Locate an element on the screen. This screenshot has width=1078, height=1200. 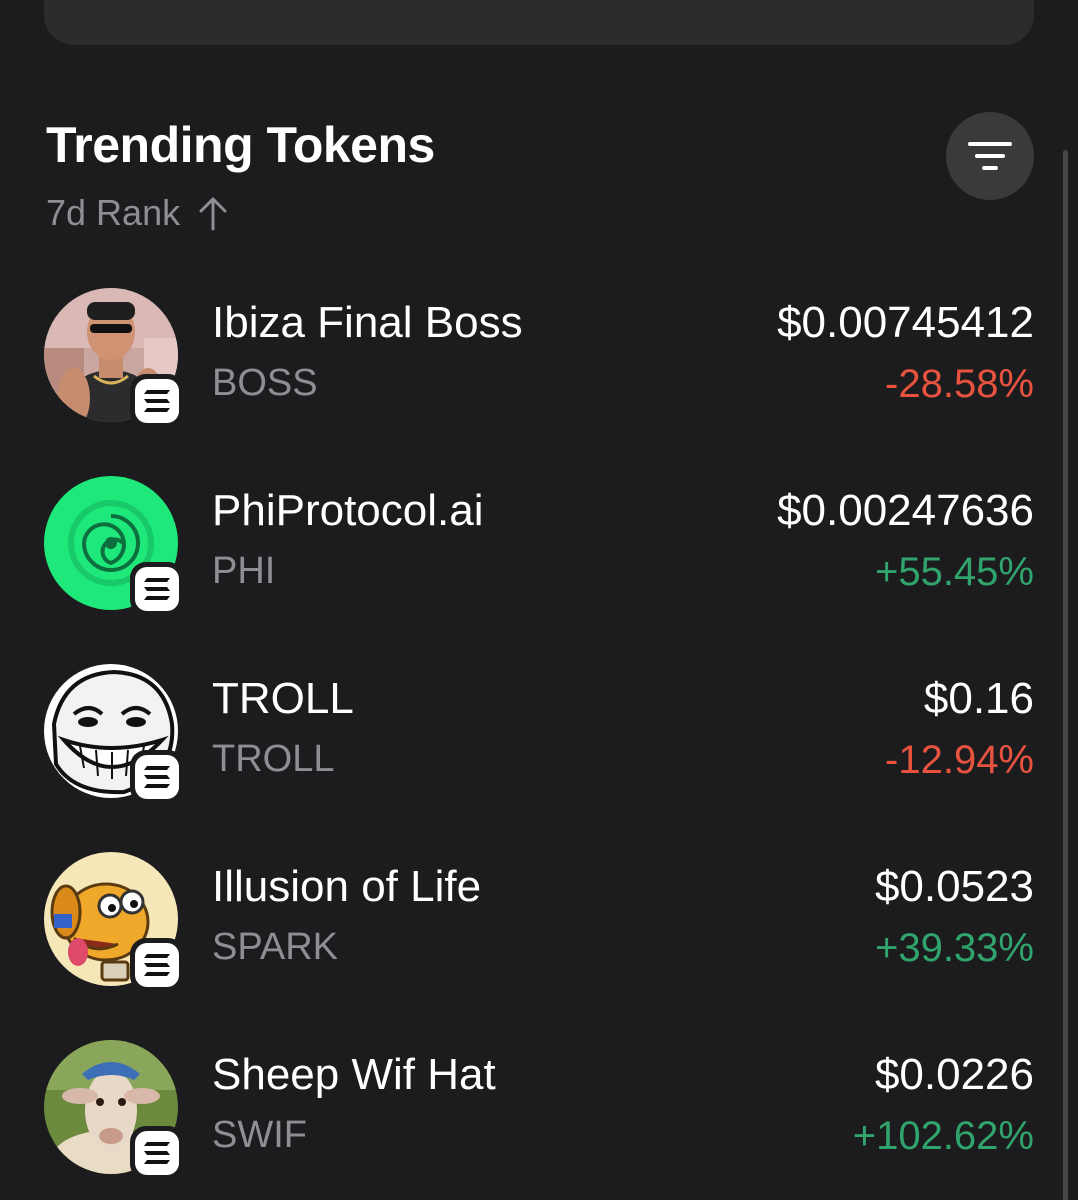
token-name: TROLL is located at coordinates (283, 698).